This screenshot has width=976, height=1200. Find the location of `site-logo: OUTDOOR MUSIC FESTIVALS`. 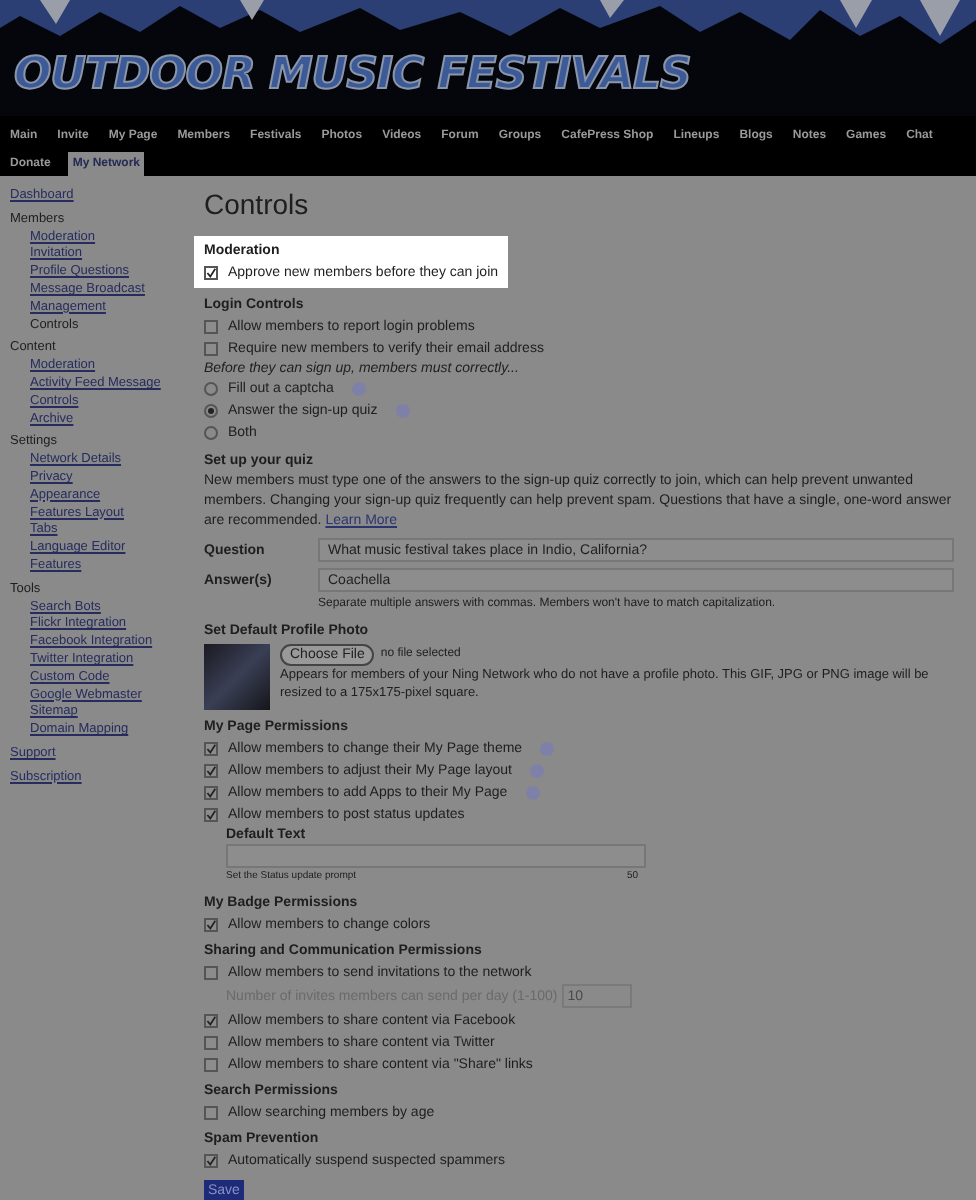

site-logo: OUTDOOR MUSIC FESTIVALS is located at coordinates (352, 76).